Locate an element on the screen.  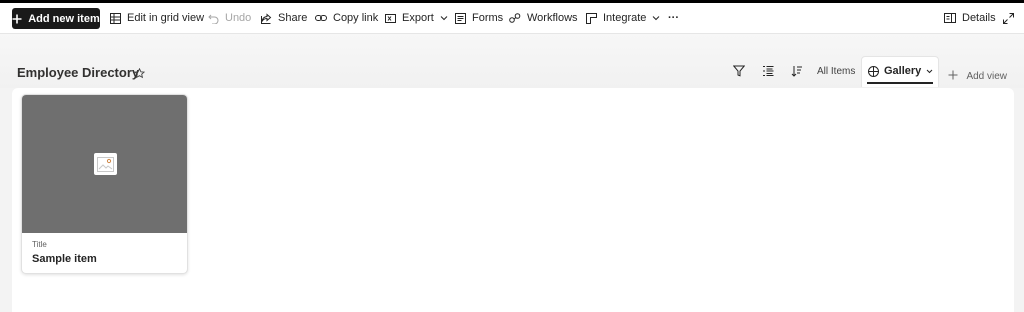
grid-icon is located at coordinates (115, 18).